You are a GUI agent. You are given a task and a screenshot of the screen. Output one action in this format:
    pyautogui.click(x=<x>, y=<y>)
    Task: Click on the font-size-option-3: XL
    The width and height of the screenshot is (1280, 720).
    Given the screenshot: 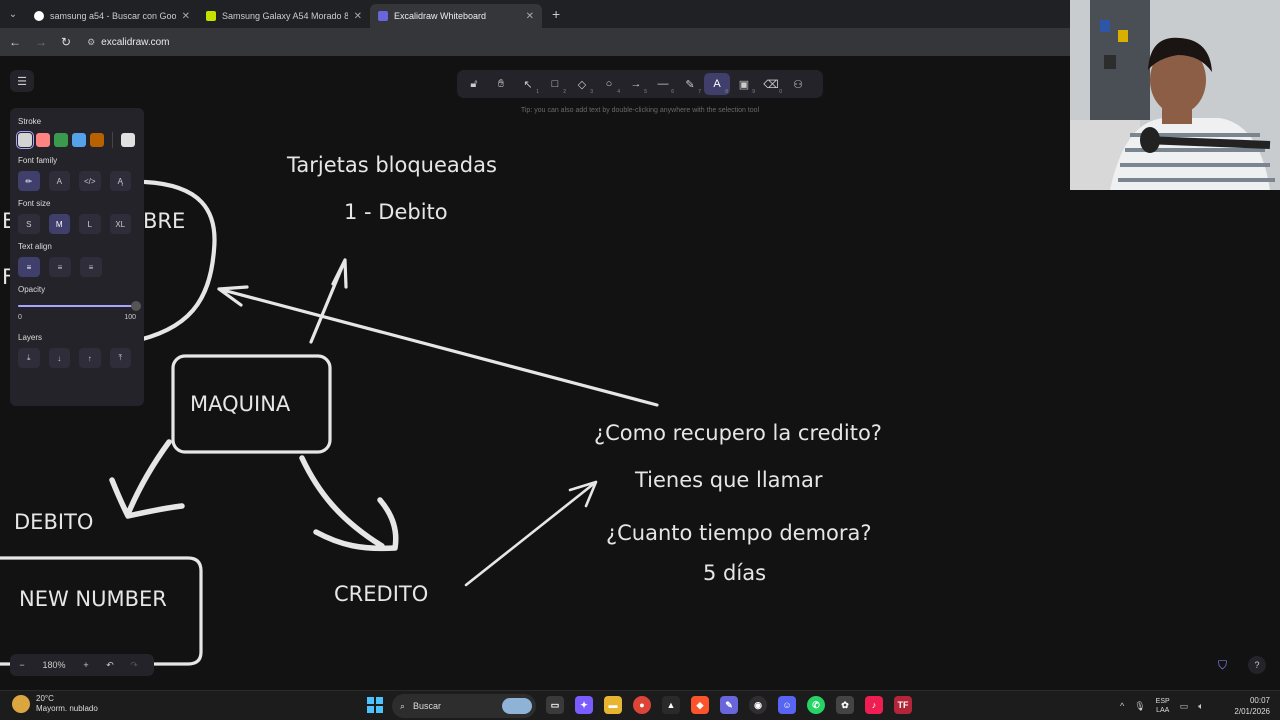 What is the action you would take?
    pyautogui.click(x=120, y=224)
    